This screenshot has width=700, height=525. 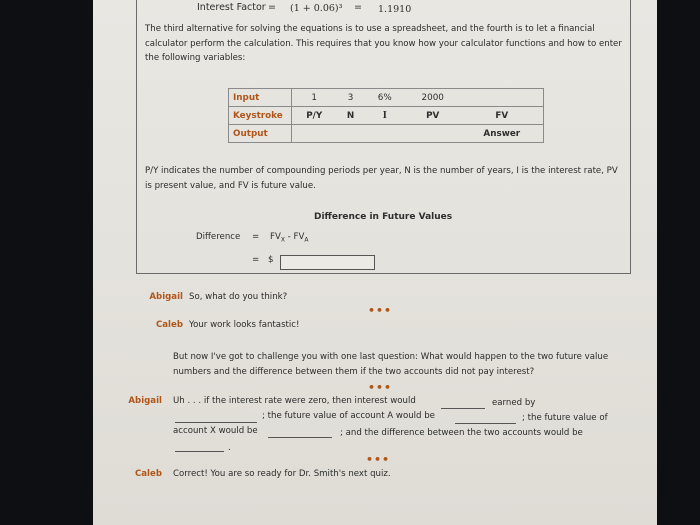 What do you see at coordinates (432, 115) in the screenshot?
I see `table-cell: PV` at bounding box center [432, 115].